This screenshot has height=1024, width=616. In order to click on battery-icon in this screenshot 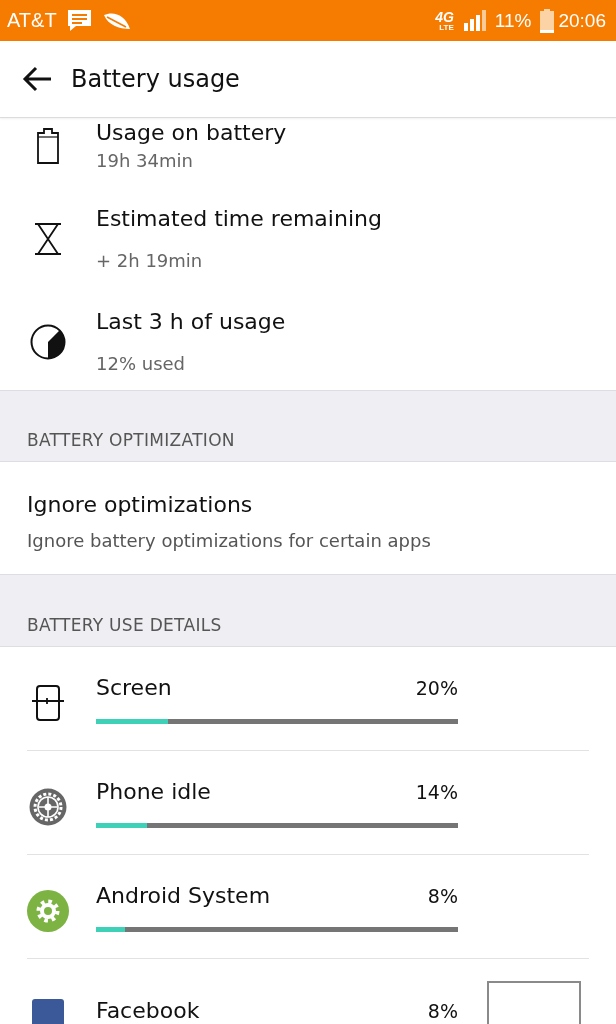, I will do `click(547, 20)`.